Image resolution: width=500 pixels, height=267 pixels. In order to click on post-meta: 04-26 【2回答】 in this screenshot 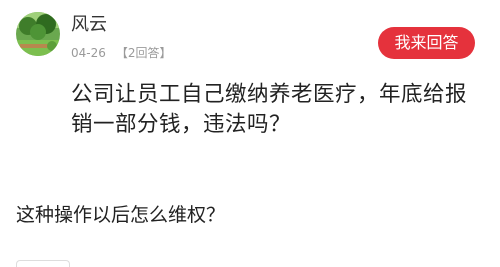, I will do `click(121, 53)`.